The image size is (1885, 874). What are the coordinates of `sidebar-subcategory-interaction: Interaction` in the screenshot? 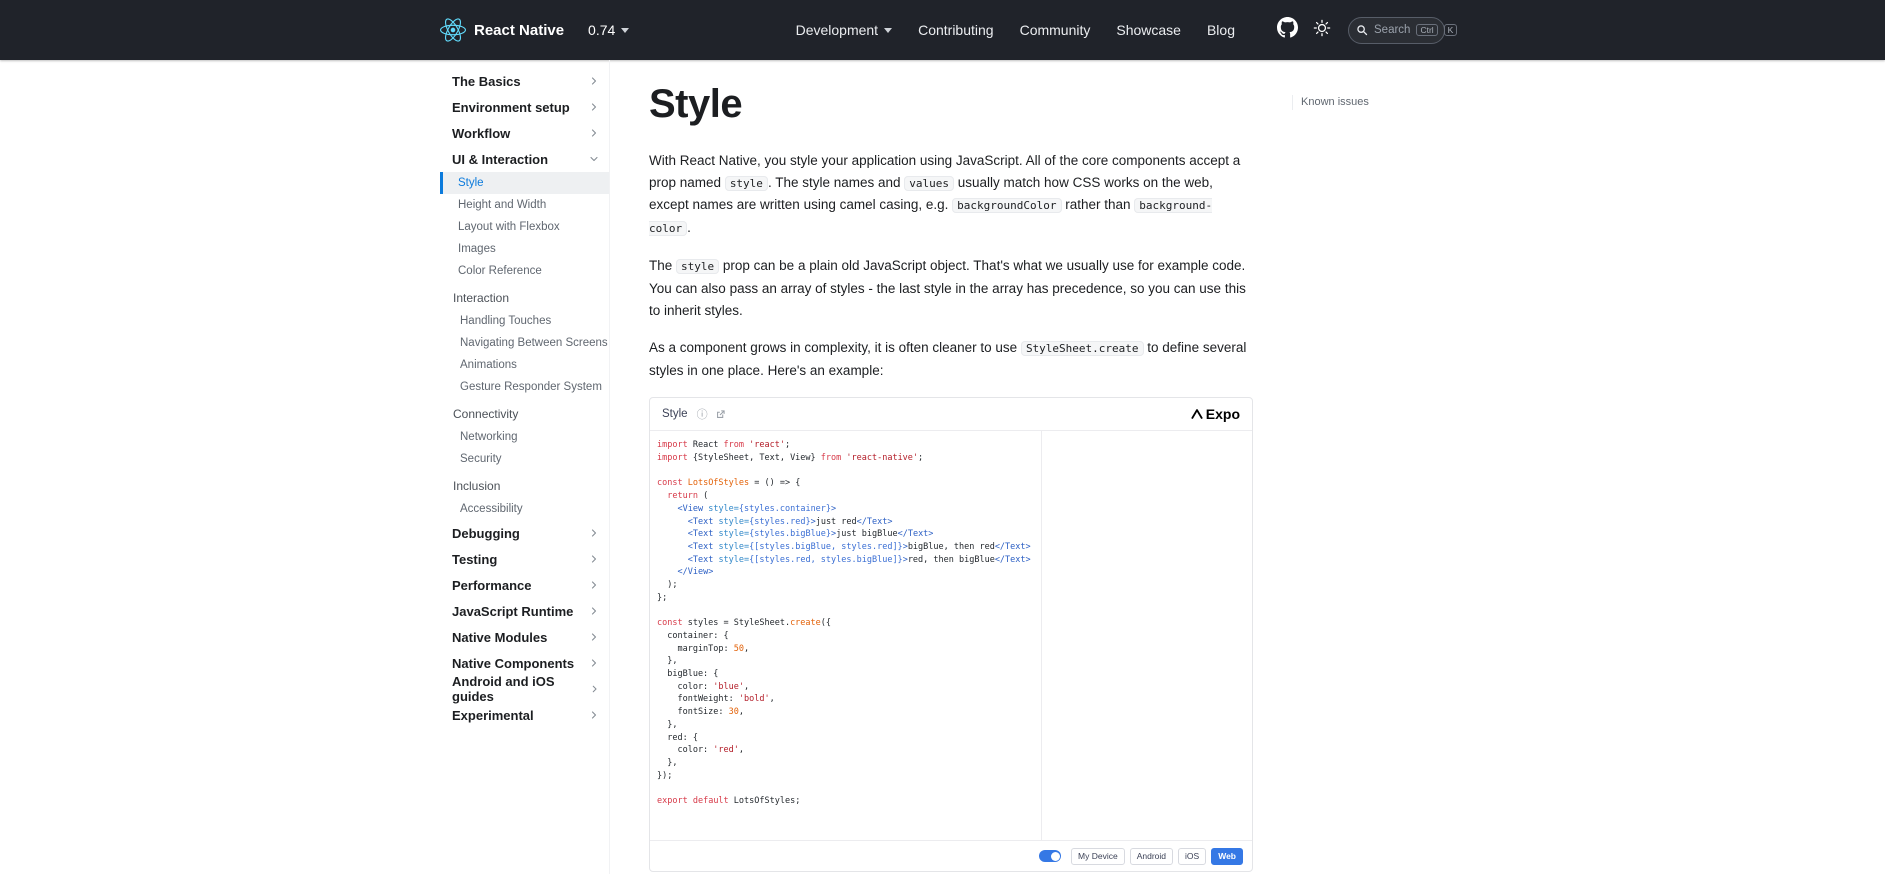 It's located at (524, 298).